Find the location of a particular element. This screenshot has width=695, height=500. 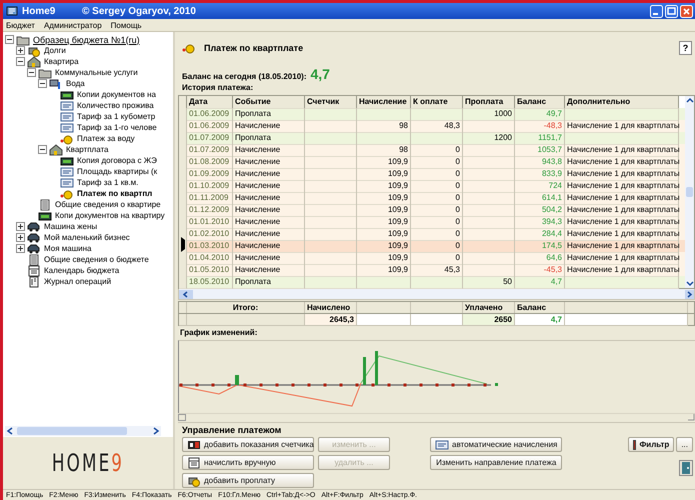

table-row: 01.04.2010 Начисление 109,9 0 64,6 Начисление 1 для квартплаты is located at coordinates (432, 258).